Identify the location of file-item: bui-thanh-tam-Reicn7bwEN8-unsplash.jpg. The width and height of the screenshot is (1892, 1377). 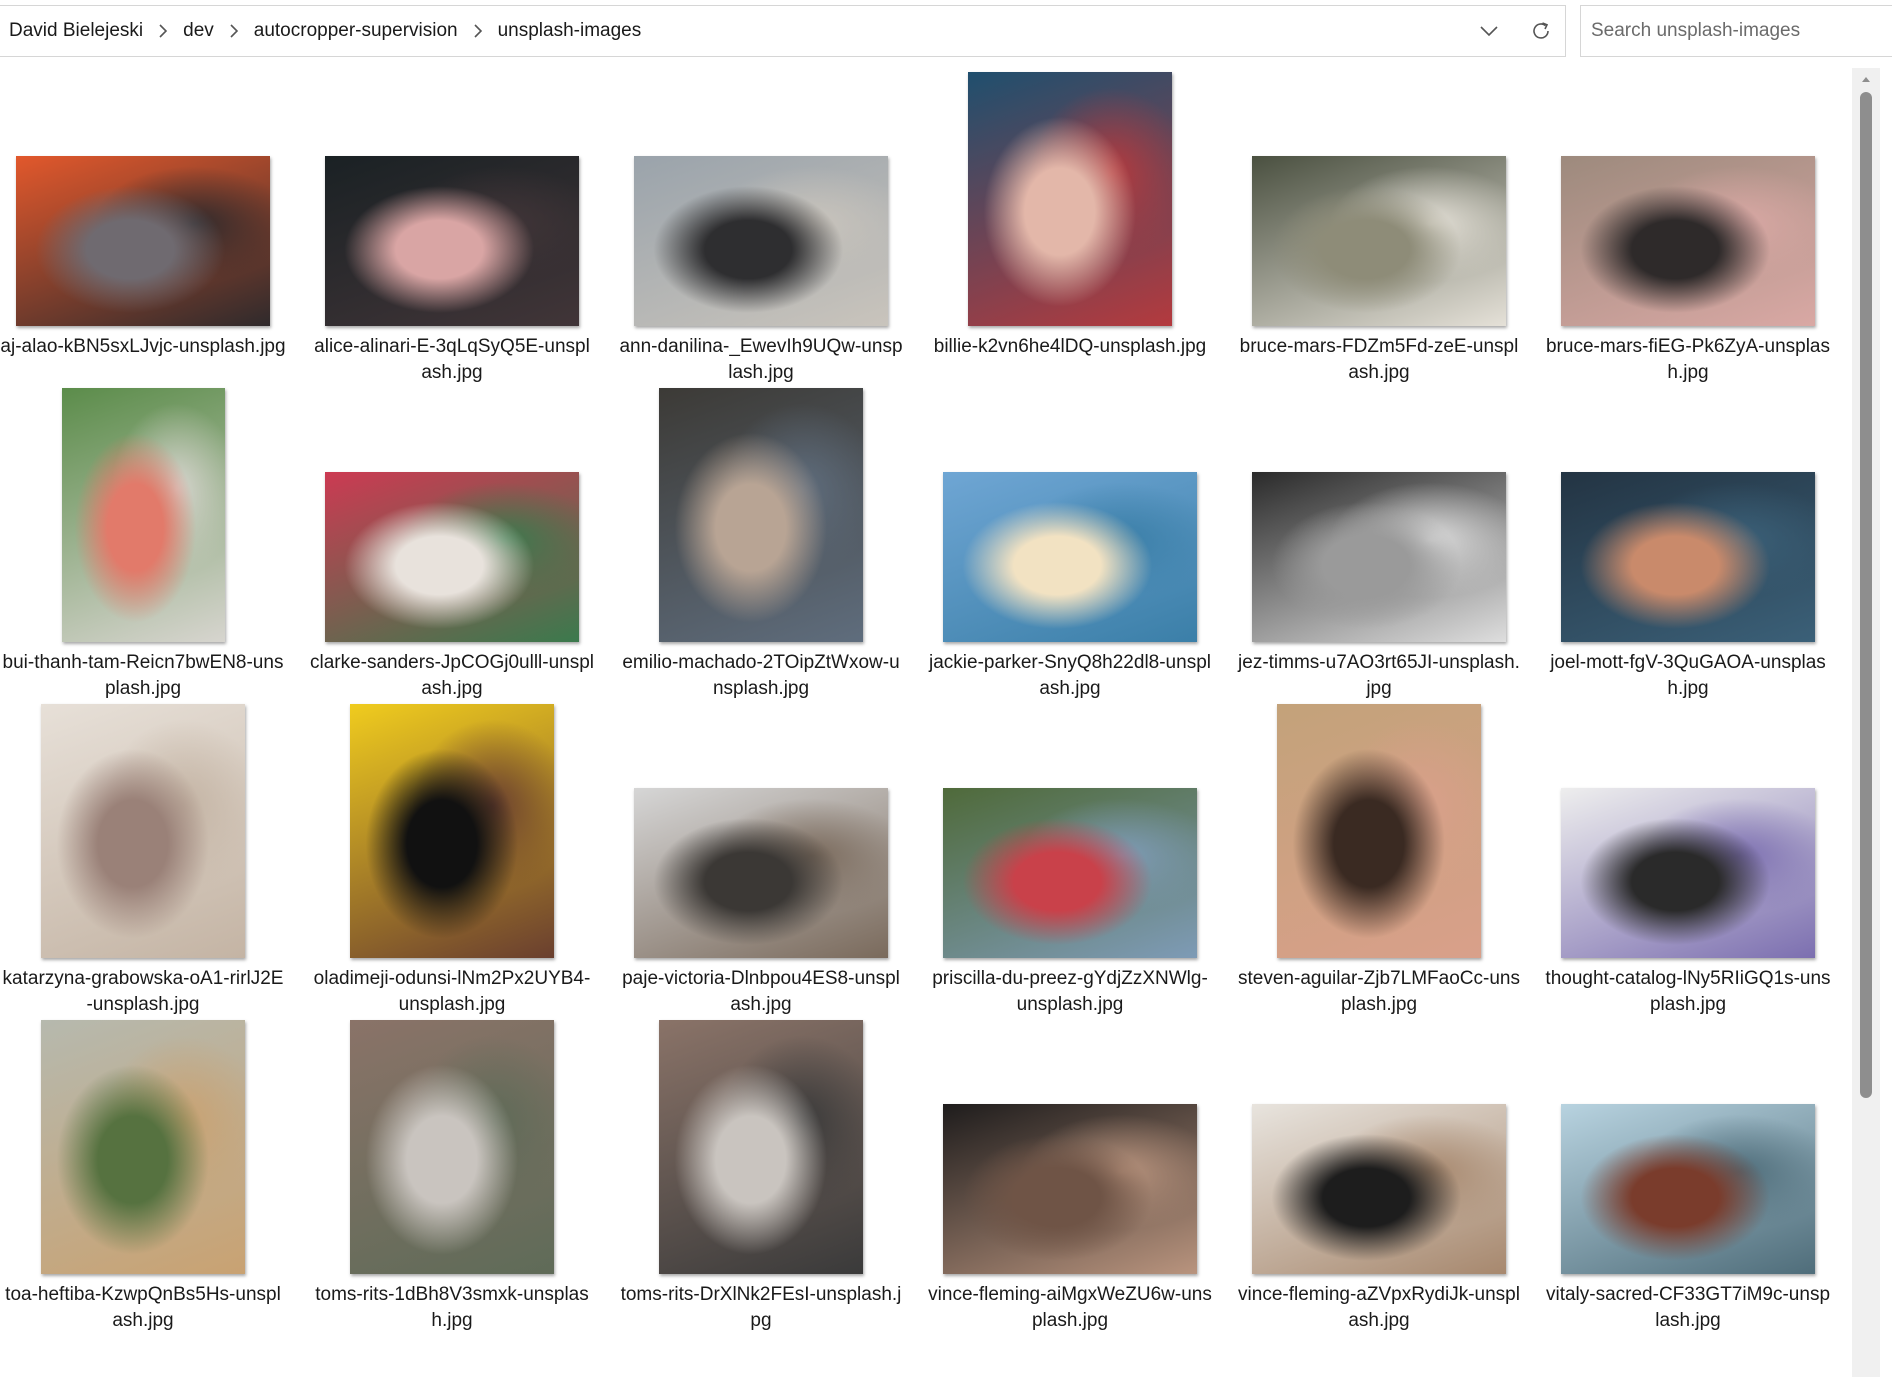
(154, 550).